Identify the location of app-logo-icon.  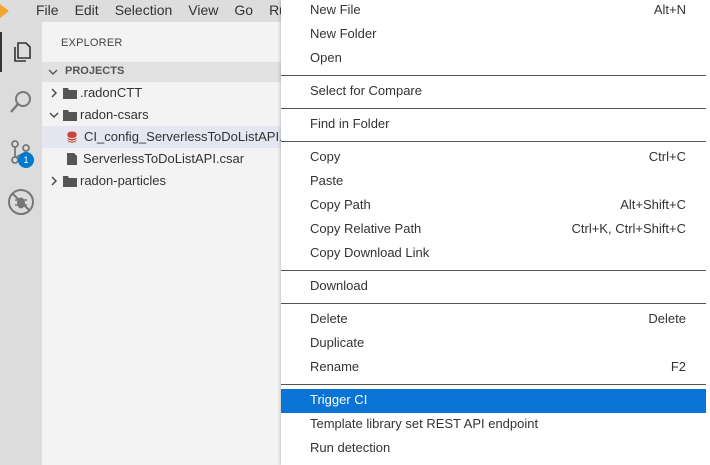
(11, 11).